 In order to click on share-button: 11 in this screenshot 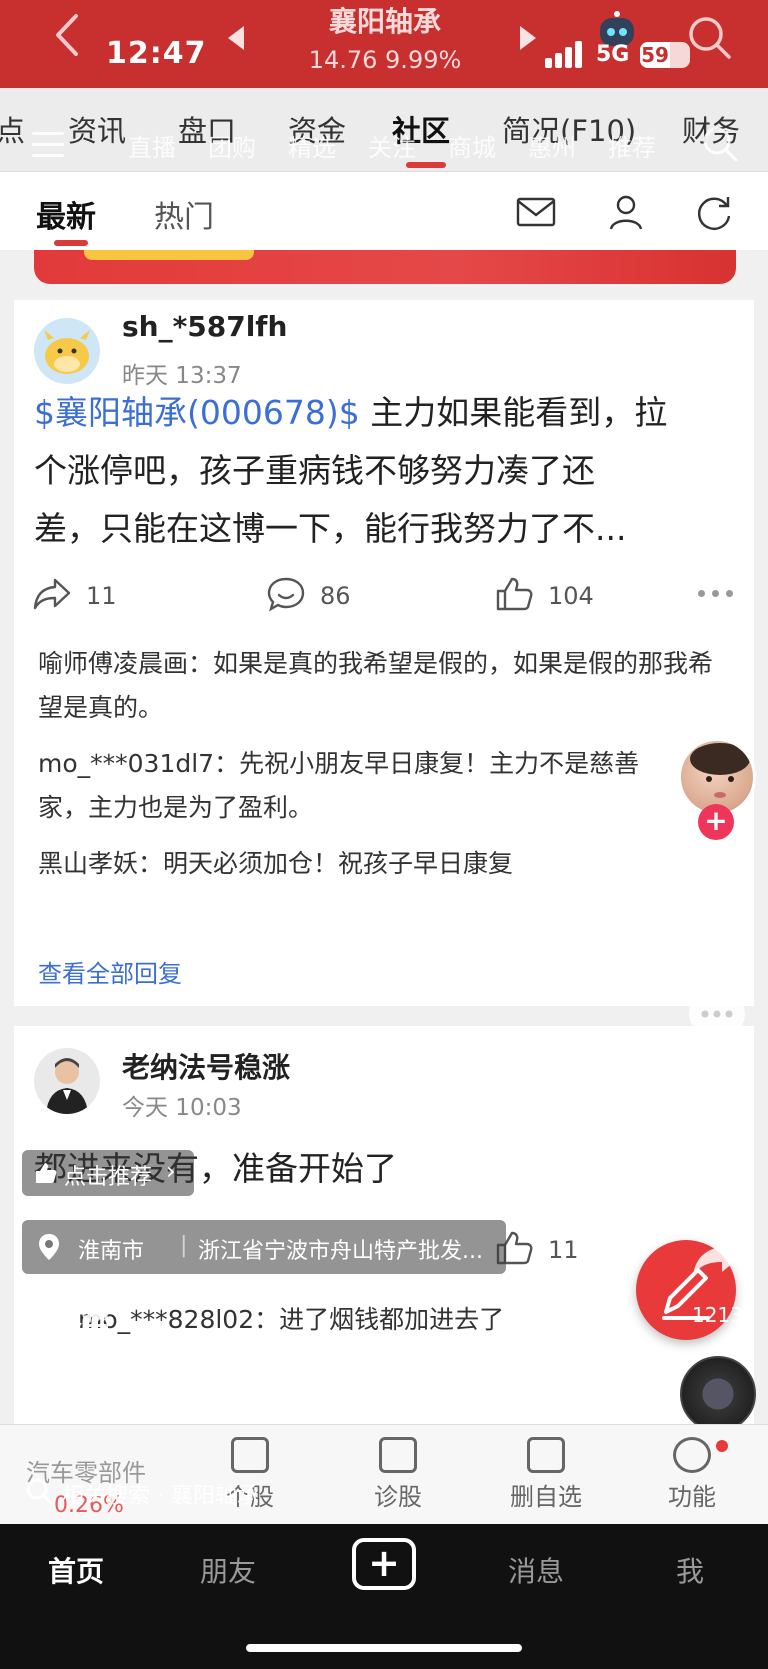, I will do `click(92, 596)`.